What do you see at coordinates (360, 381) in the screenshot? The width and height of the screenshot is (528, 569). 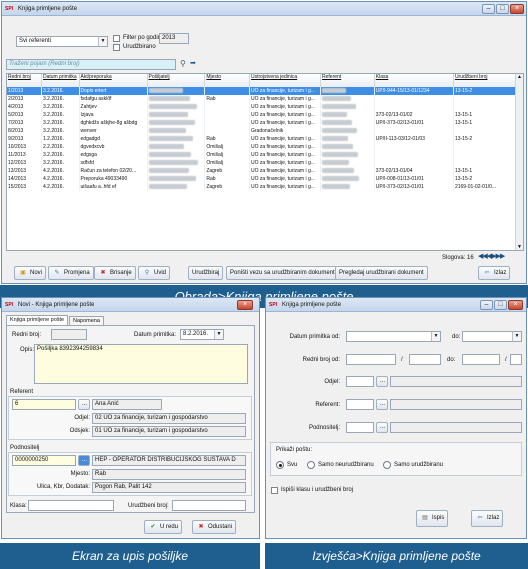 I see `odjel-code-field` at bounding box center [360, 381].